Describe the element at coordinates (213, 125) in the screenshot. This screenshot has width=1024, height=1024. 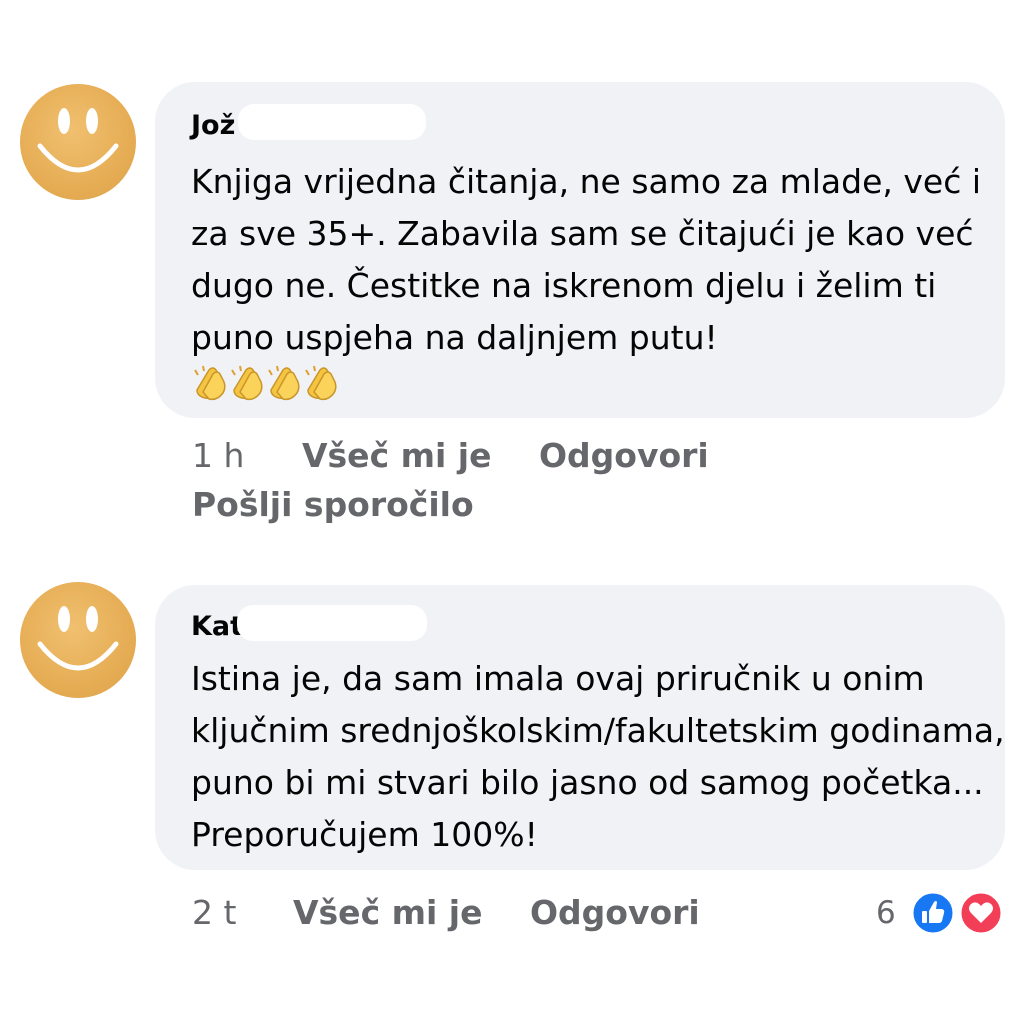
I see `comment-author: Jož` at that location.